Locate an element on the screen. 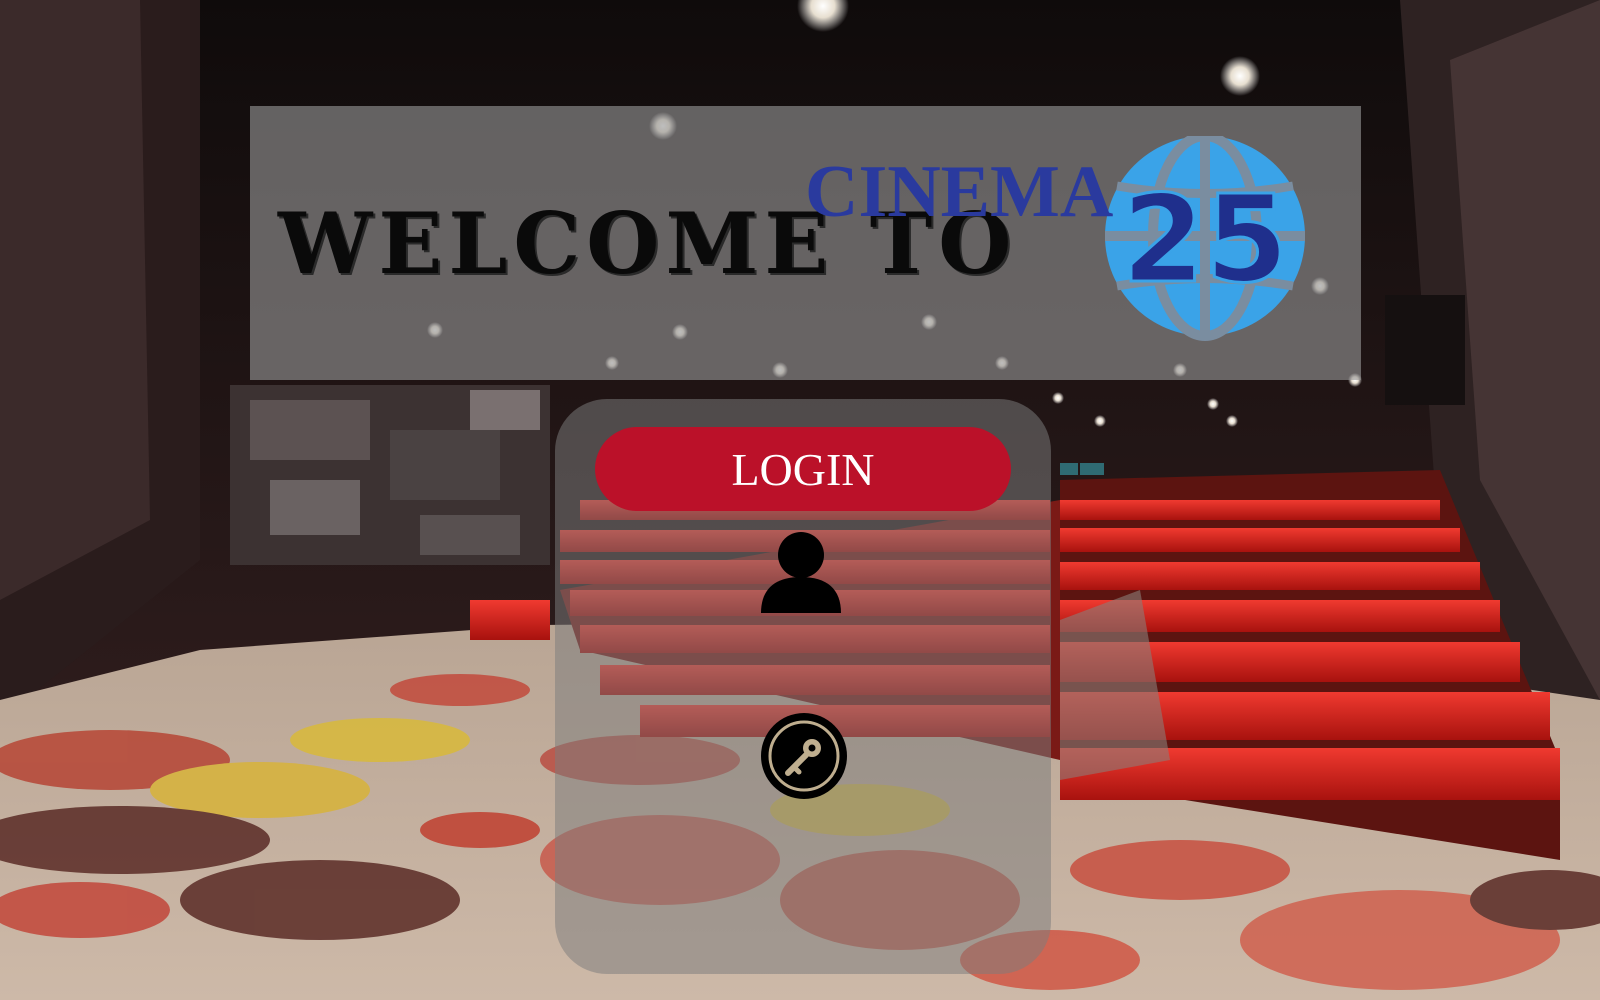 The height and width of the screenshot is (1000, 1600). key-icon is located at coordinates (804, 756).